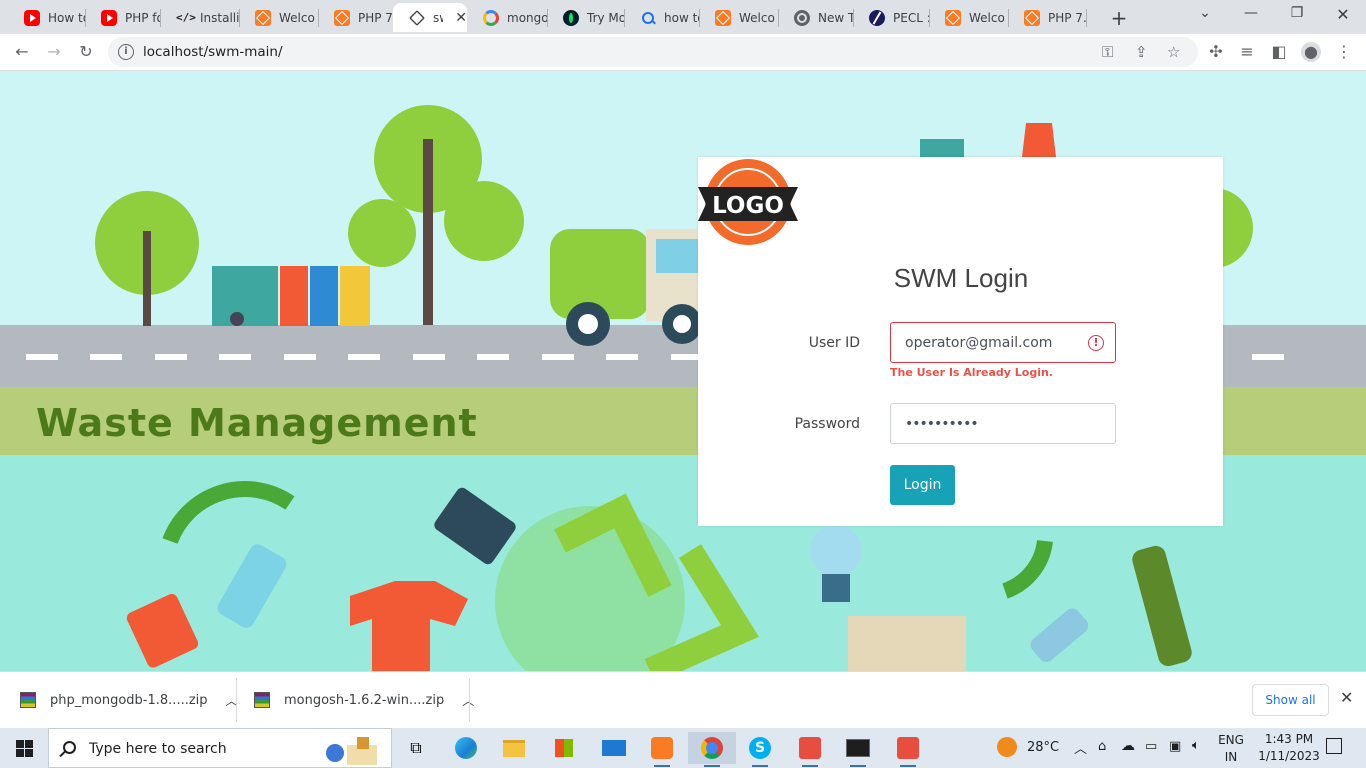 The image size is (1366, 768). Describe the element at coordinates (942, 424) in the screenshot. I see `password-value: ••••••••••` at that location.